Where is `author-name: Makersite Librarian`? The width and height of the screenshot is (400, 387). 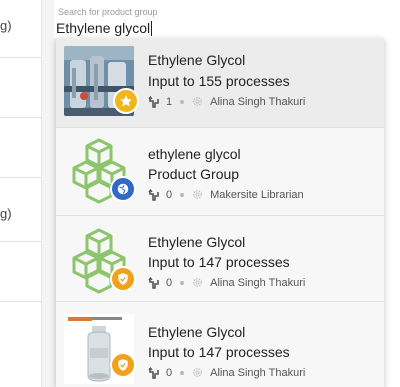 author-name: Makersite Librarian is located at coordinates (257, 194).